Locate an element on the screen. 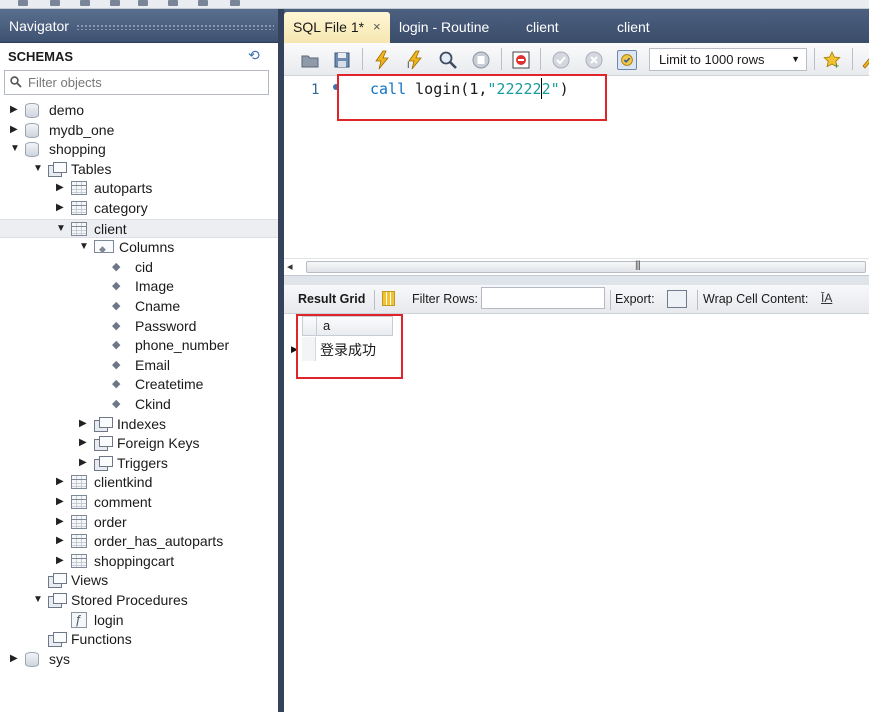  stop-icon is located at coordinates (481, 60).